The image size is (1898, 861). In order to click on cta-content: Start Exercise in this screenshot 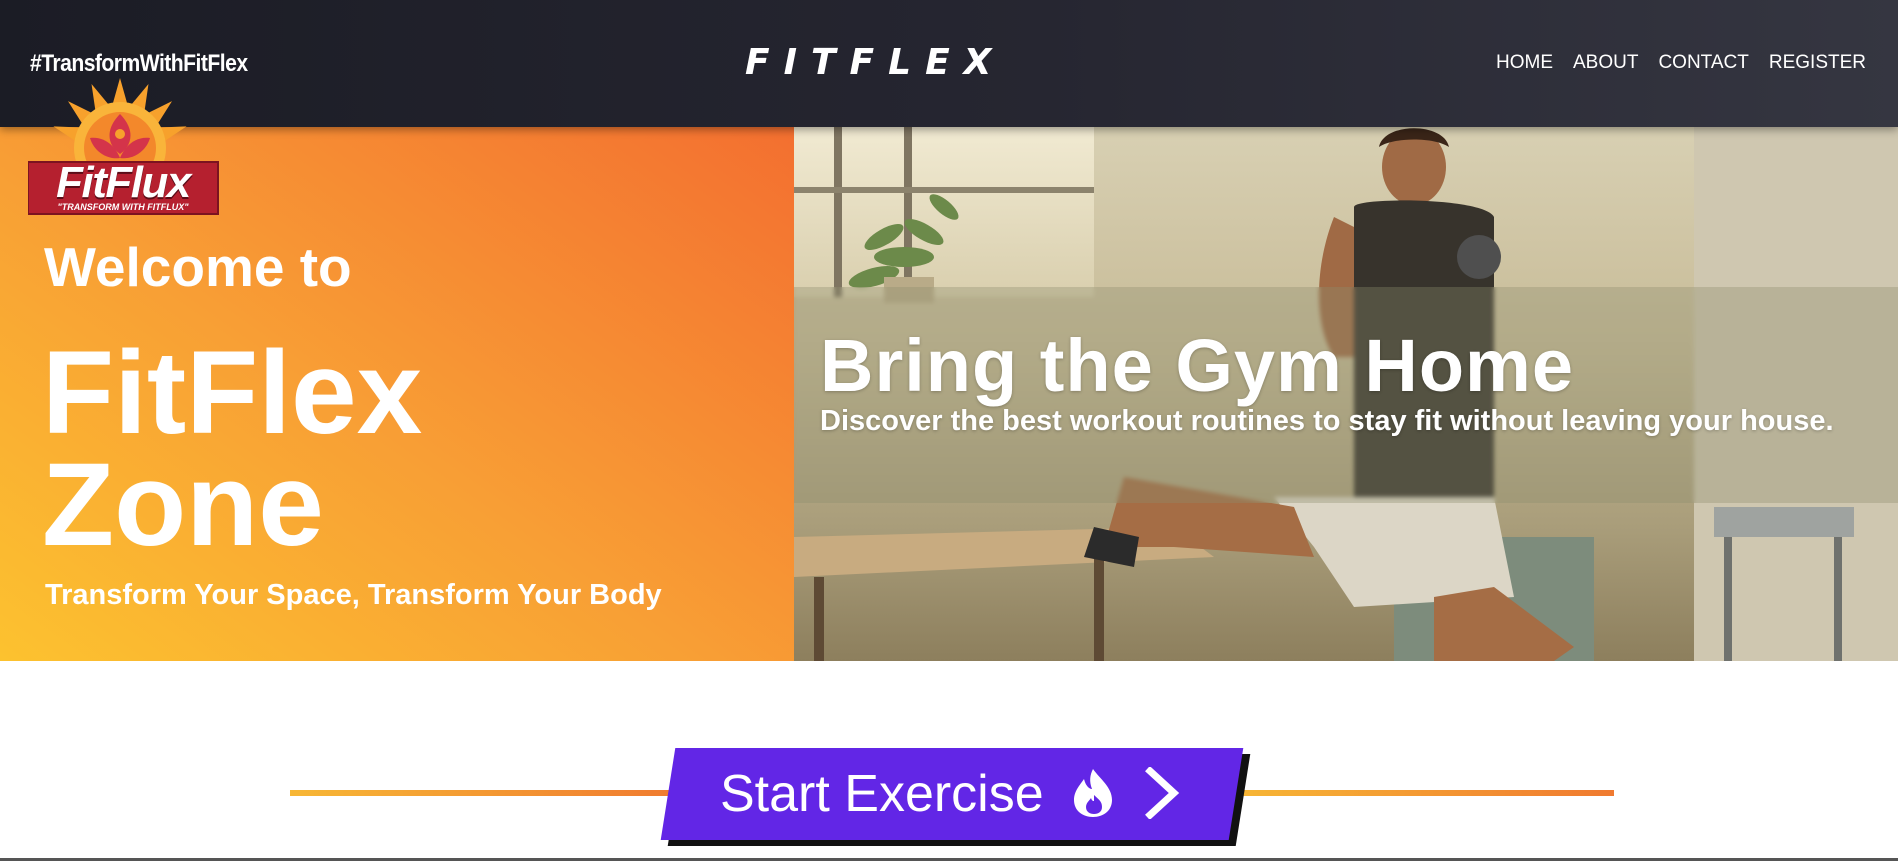, I will do `click(951, 794)`.